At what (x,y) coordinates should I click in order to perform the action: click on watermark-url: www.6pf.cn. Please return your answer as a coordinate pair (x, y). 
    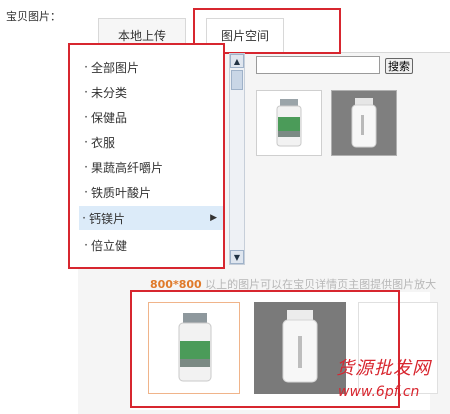
    Looking at the image, I should click on (379, 392).